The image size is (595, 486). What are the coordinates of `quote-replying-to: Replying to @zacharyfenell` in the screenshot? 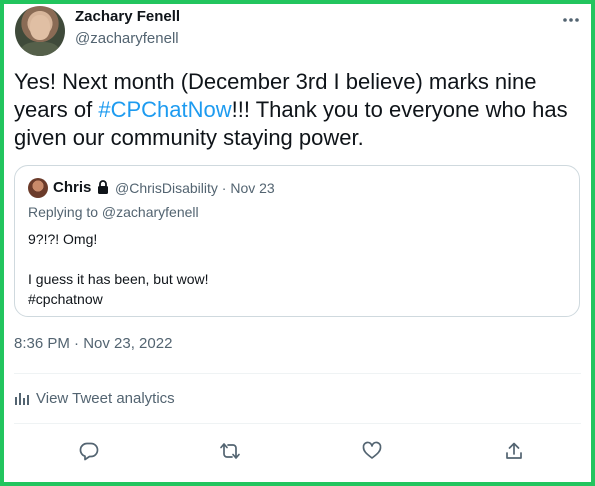 It's located at (113, 212).